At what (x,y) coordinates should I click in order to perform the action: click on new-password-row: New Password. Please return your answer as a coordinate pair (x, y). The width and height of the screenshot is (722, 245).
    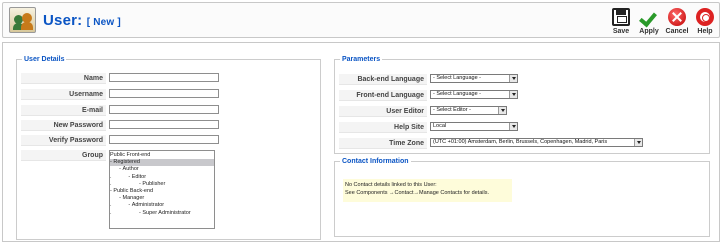
    Looking at the image, I should click on (168, 125).